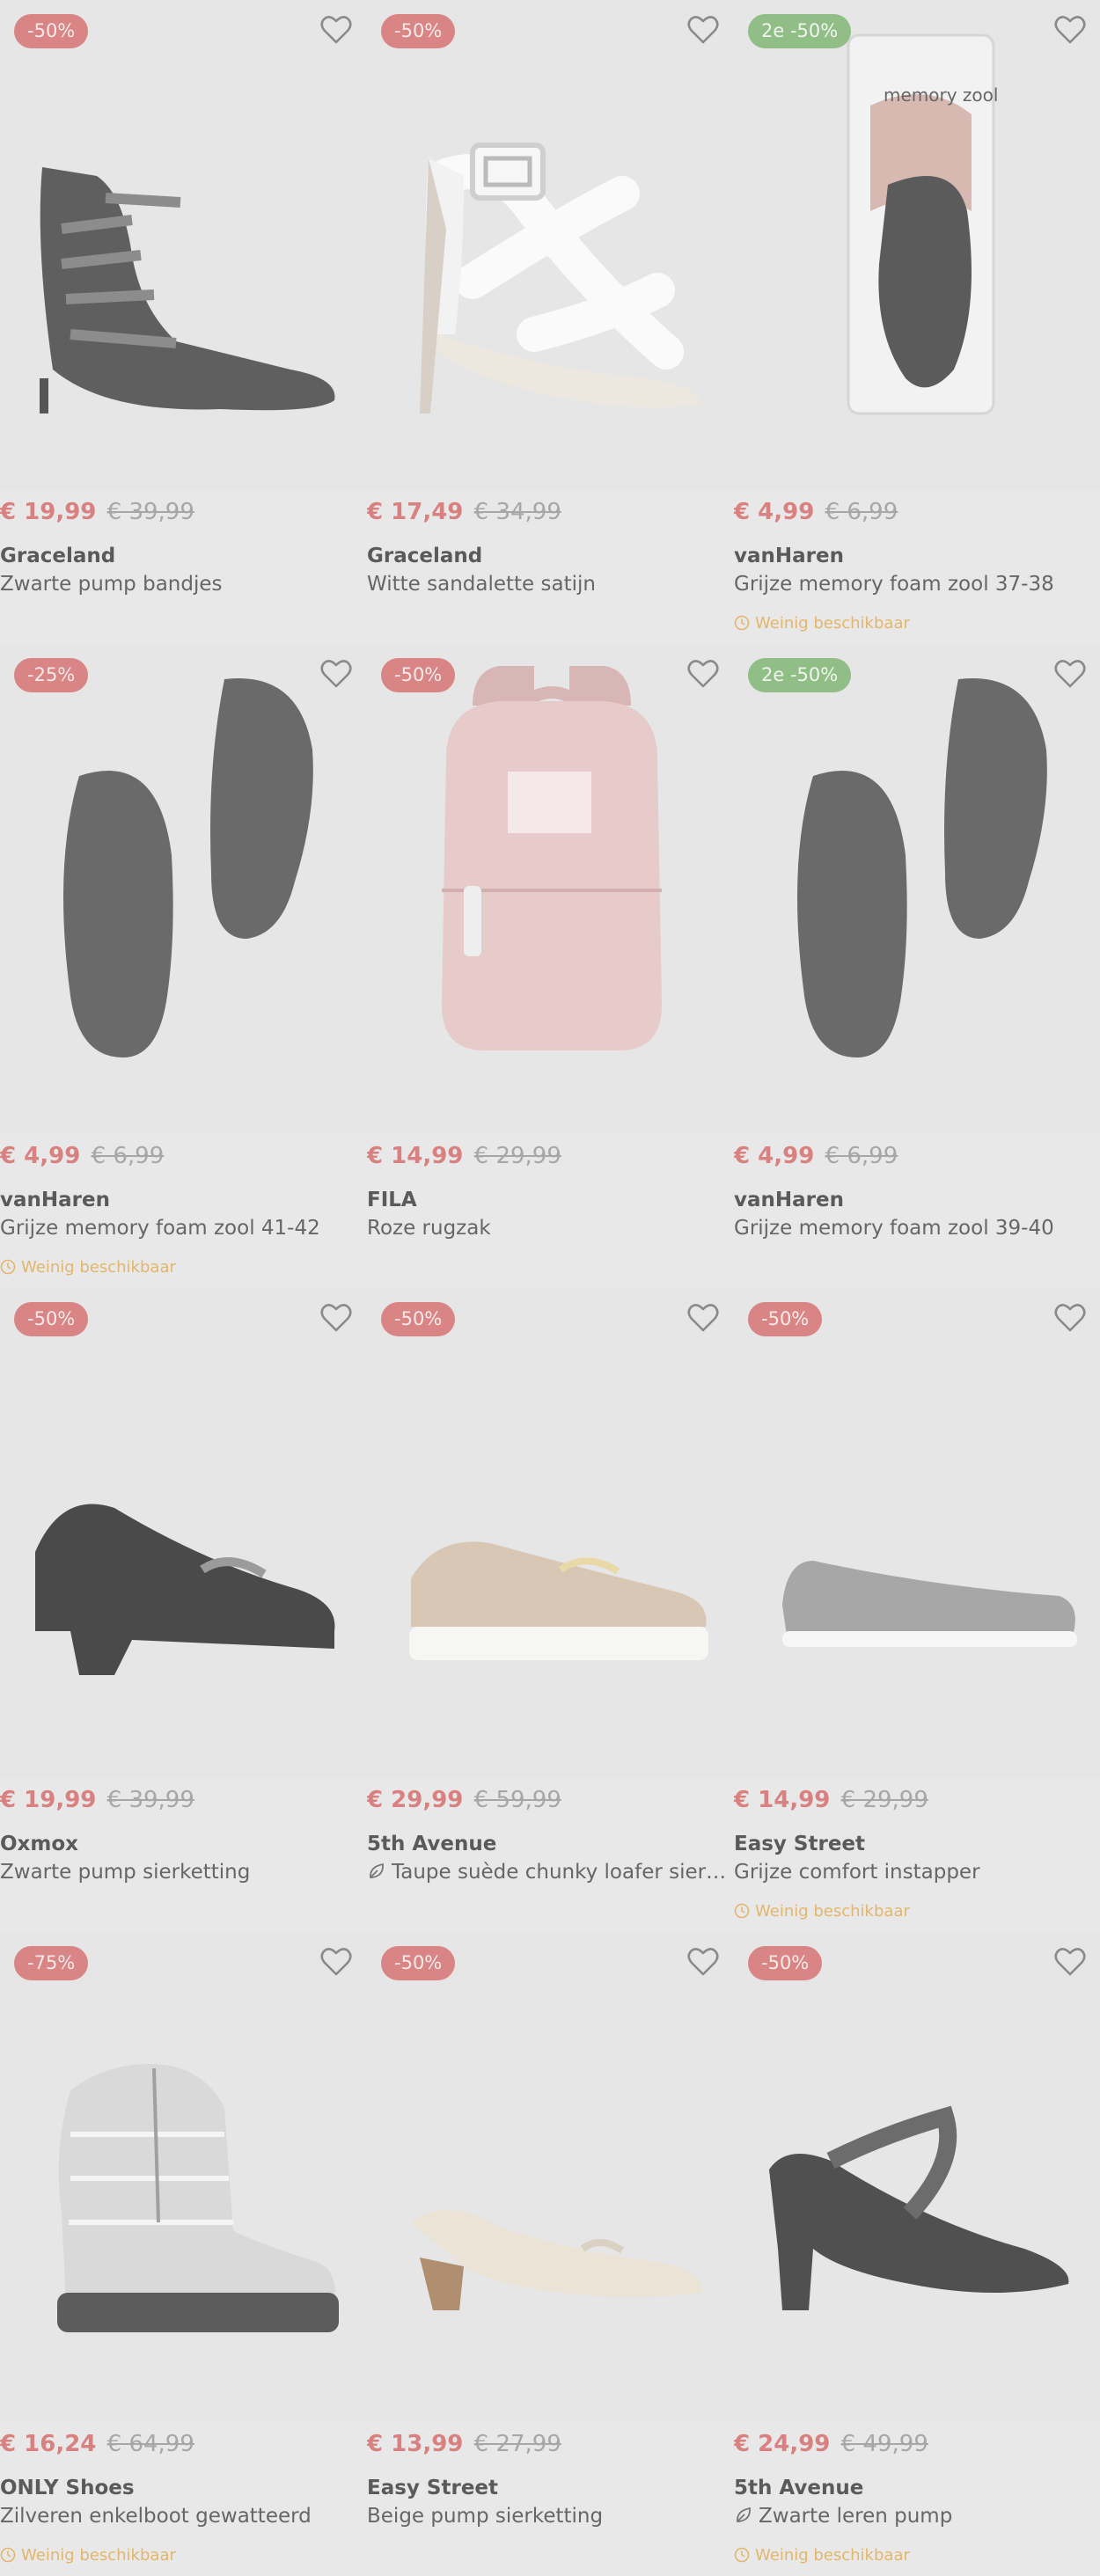 The height and width of the screenshot is (2576, 1100). I want to click on brand-name: FILA, so click(392, 1200).